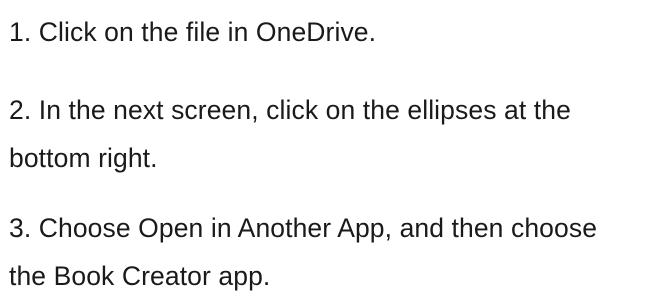 The height and width of the screenshot is (300, 646). I want to click on step-1-text: 1. Click on the file in OneDrive., so click(193, 32).